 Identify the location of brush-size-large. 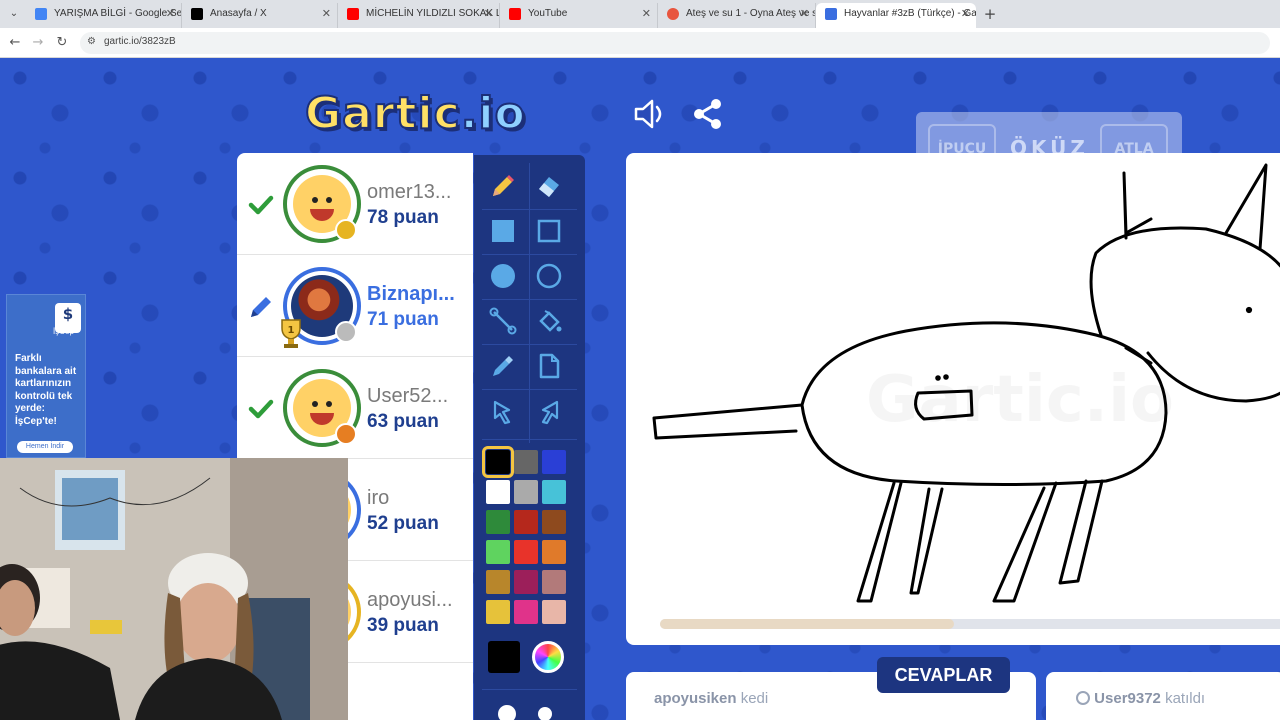
(507, 712).